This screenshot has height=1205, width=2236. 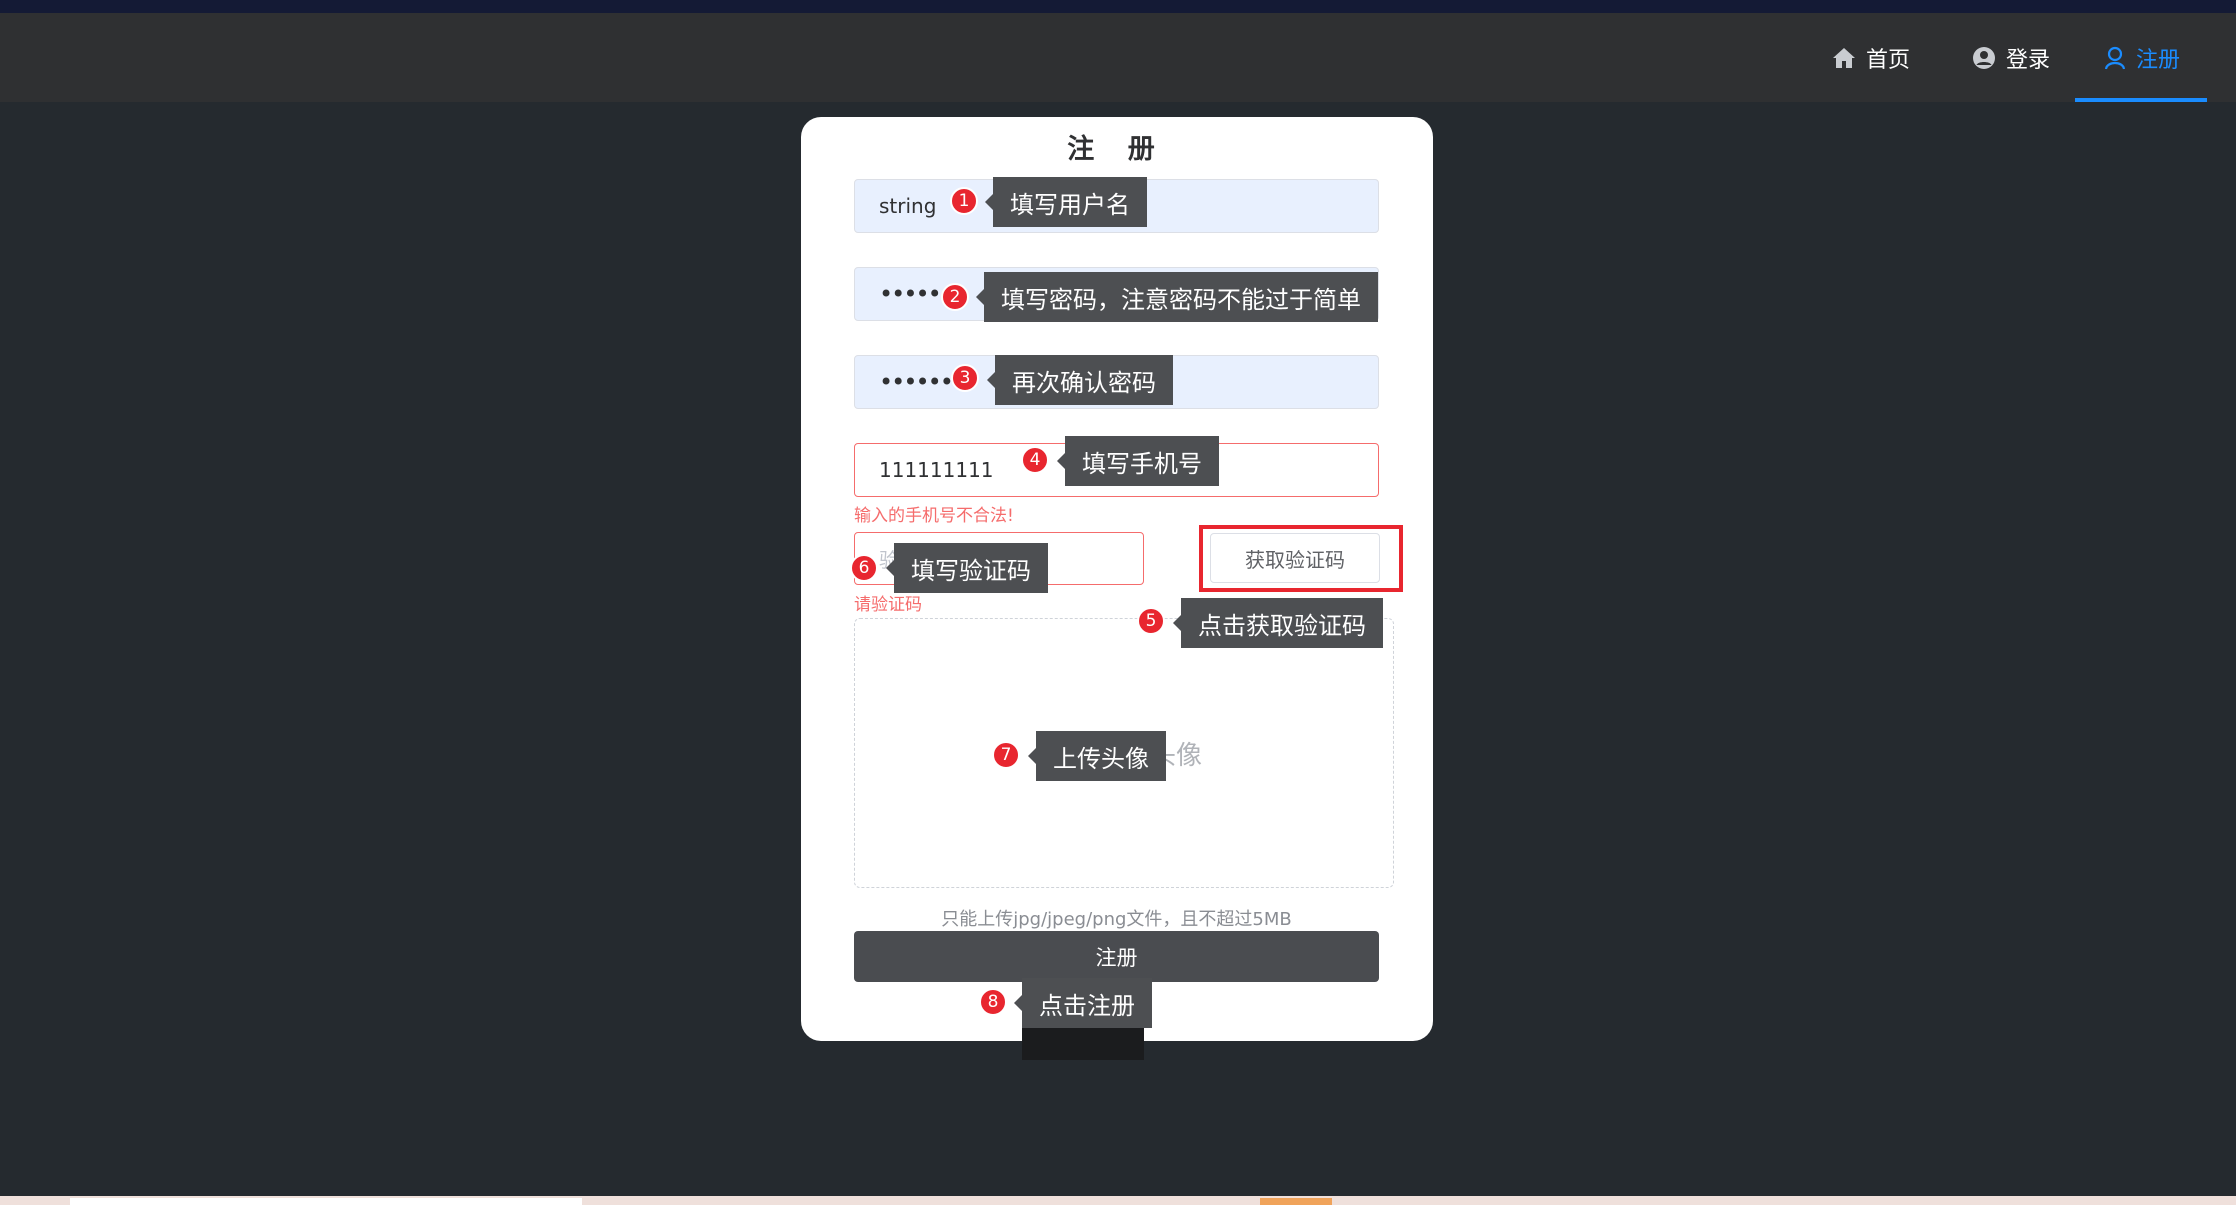 I want to click on navbar: 首页 登录 注册, so click(x=1118, y=57).